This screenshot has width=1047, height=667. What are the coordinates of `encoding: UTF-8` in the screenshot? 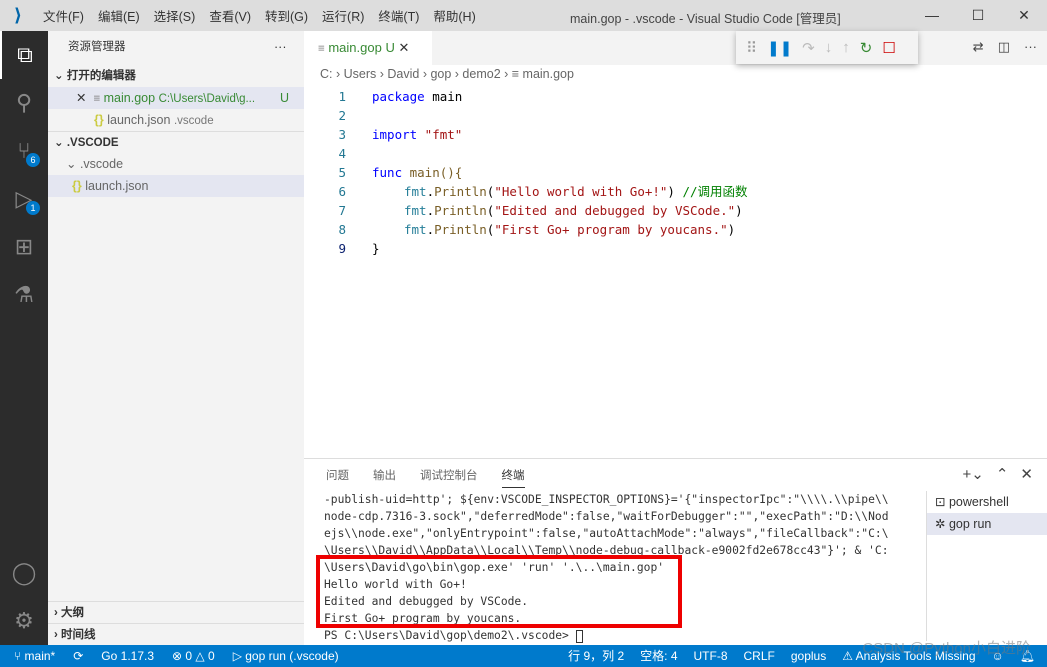 It's located at (711, 656).